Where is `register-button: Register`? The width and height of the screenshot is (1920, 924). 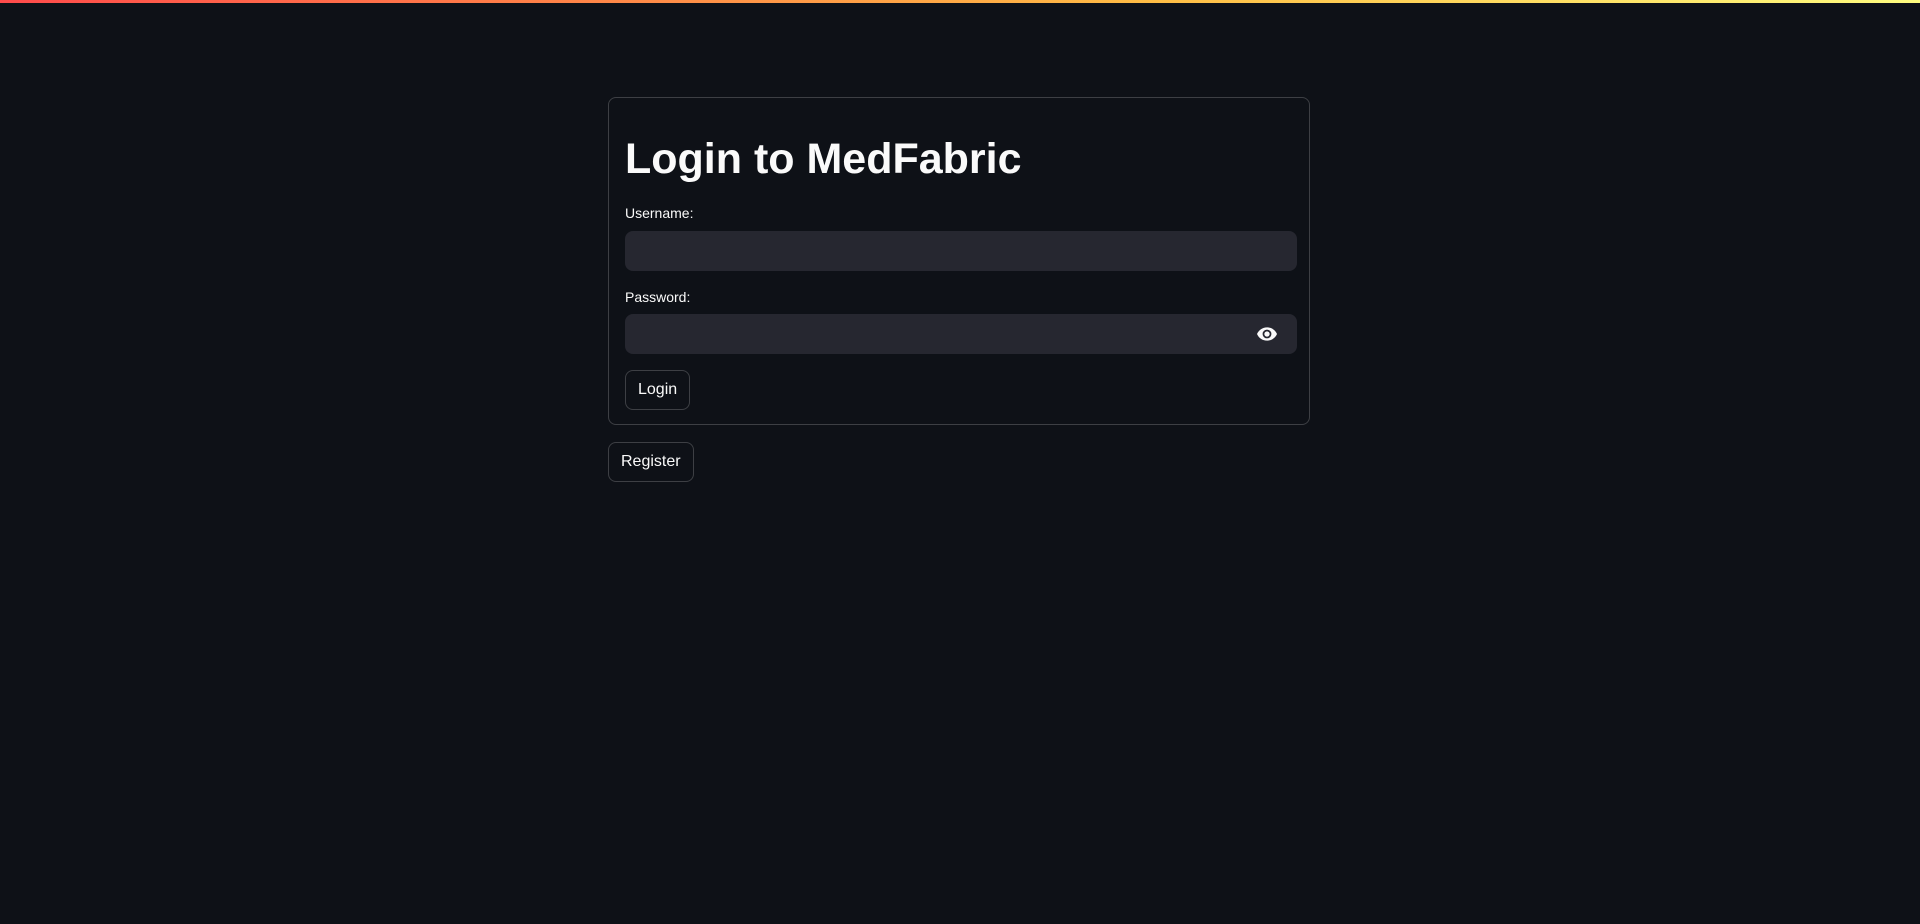
register-button: Register is located at coordinates (651, 462).